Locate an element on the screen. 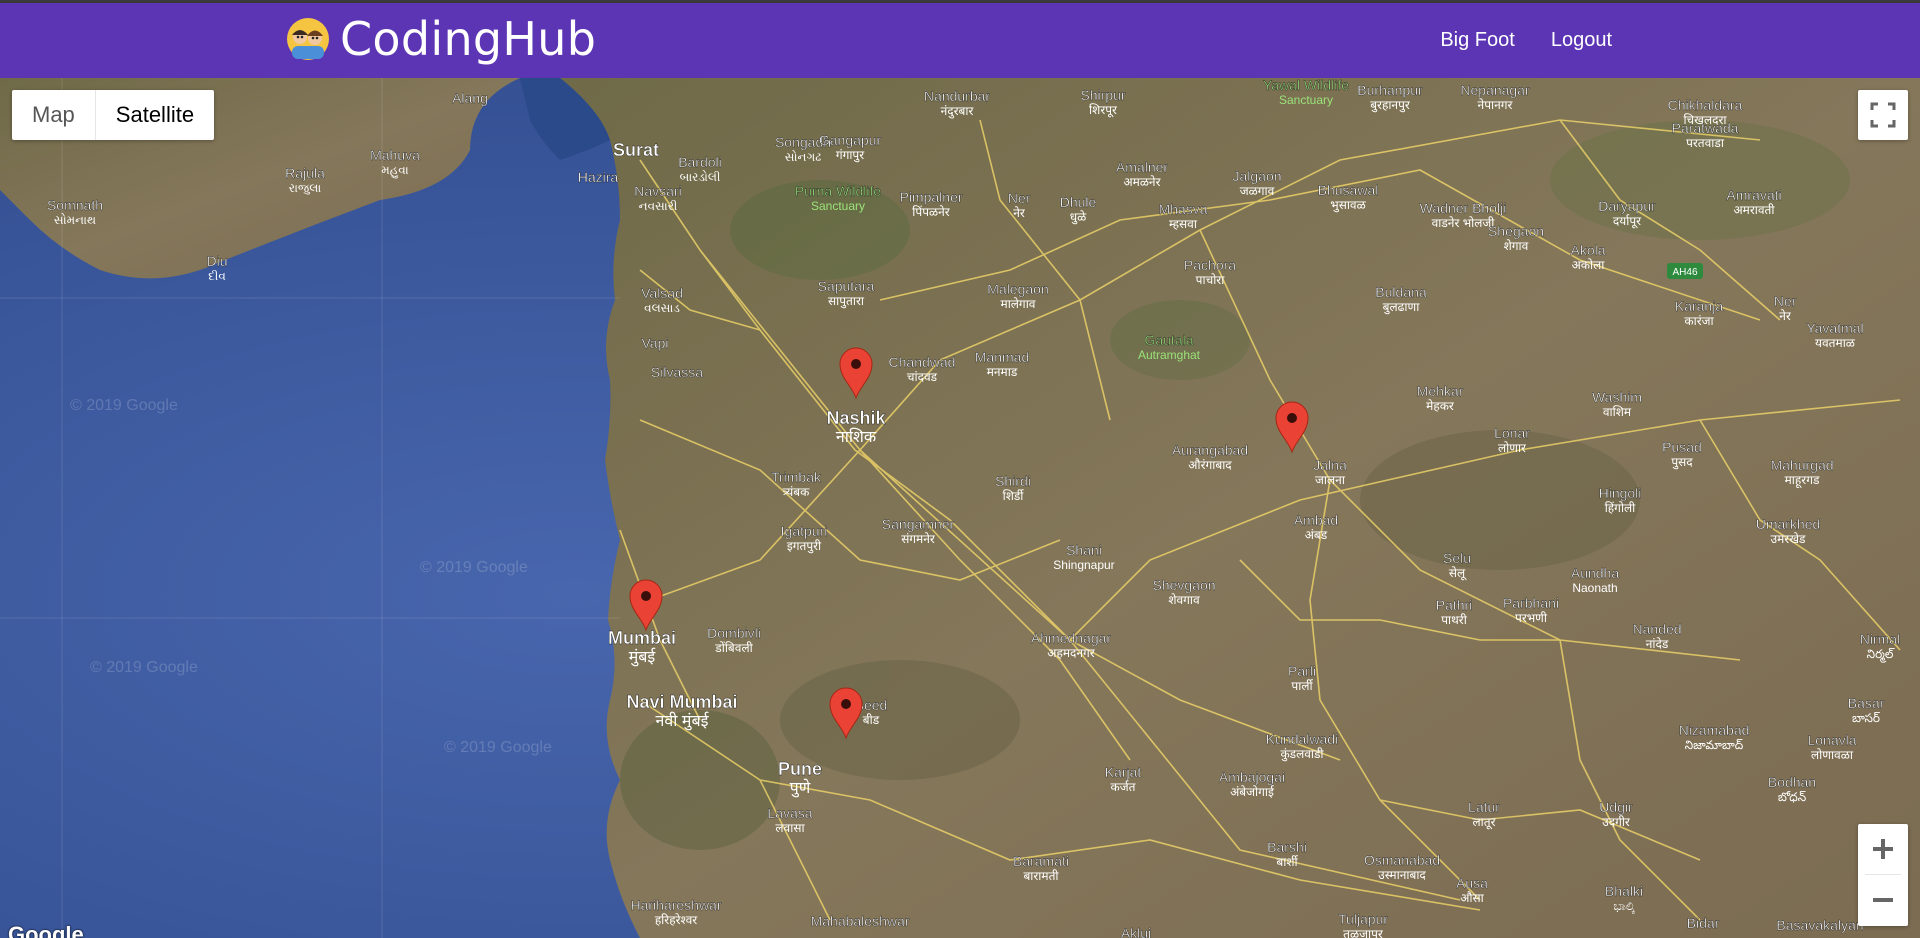 Image resolution: width=1920 pixels, height=938 pixels. place-name-local: Shingnapur is located at coordinates (1083, 565).